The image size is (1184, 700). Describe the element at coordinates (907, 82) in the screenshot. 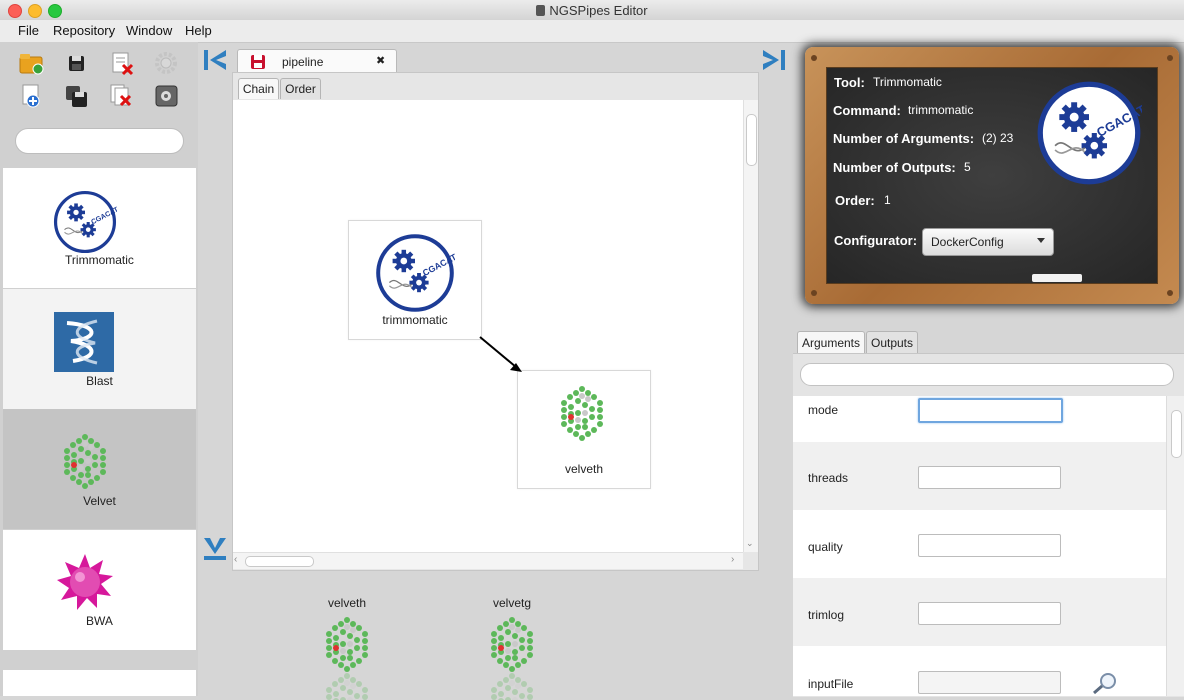

I see `board-value-tool: Trimmomatic` at that location.